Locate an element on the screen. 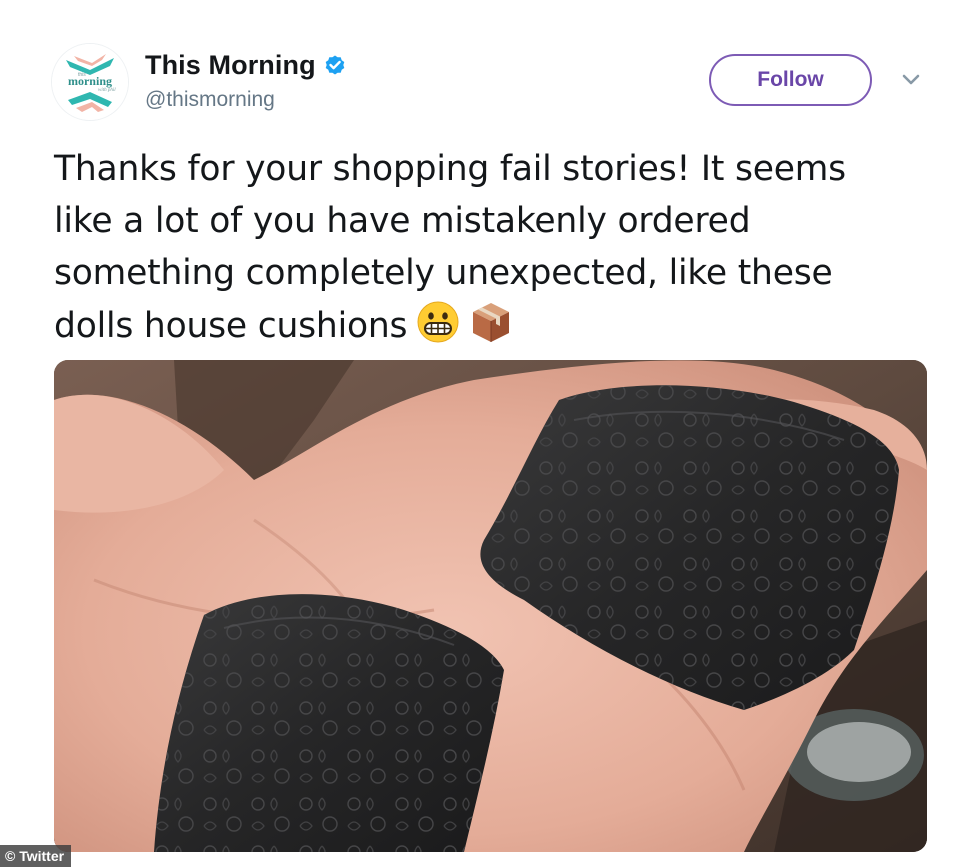 The height and width of the screenshot is (867, 980). grimacing-face-icon is located at coordinates (438, 322).